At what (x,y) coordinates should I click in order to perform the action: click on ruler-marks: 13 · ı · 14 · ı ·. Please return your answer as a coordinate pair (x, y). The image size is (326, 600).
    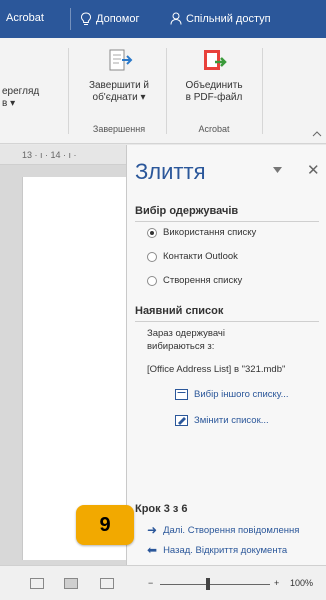
    Looking at the image, I should click on (49, 155).